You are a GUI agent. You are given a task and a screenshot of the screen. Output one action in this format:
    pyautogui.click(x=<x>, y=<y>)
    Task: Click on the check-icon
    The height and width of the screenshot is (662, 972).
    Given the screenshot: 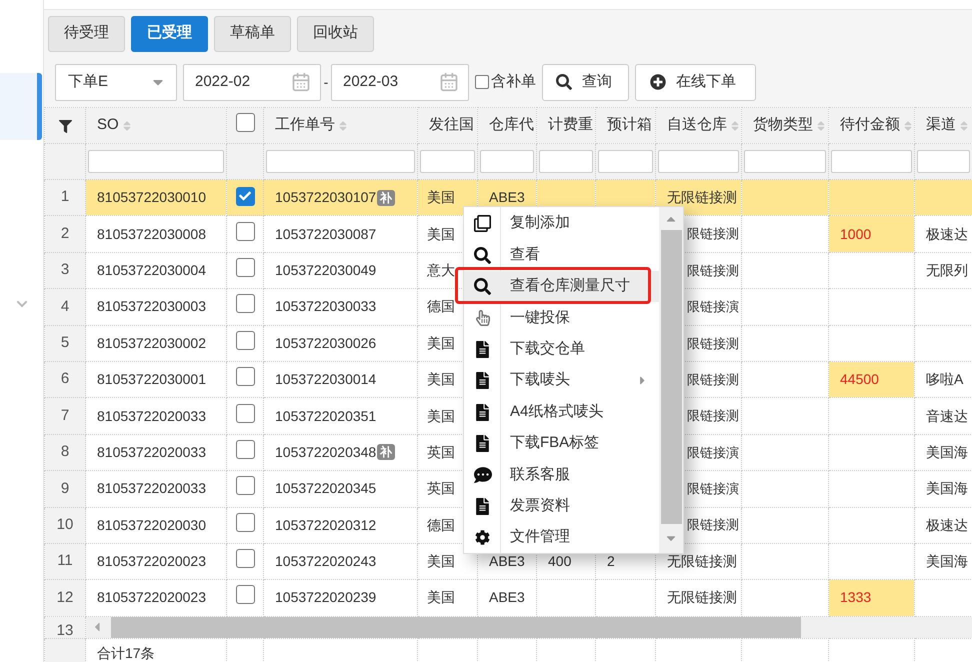 What is the action you would take?
    pyautogui.click(x=245, y=196)
    